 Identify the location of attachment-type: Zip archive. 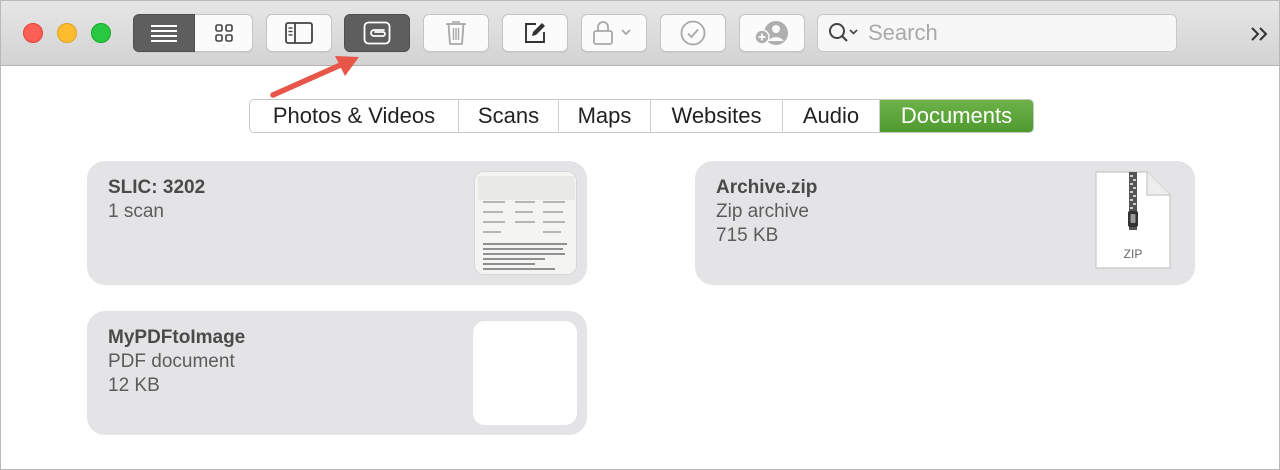
(762, 211).